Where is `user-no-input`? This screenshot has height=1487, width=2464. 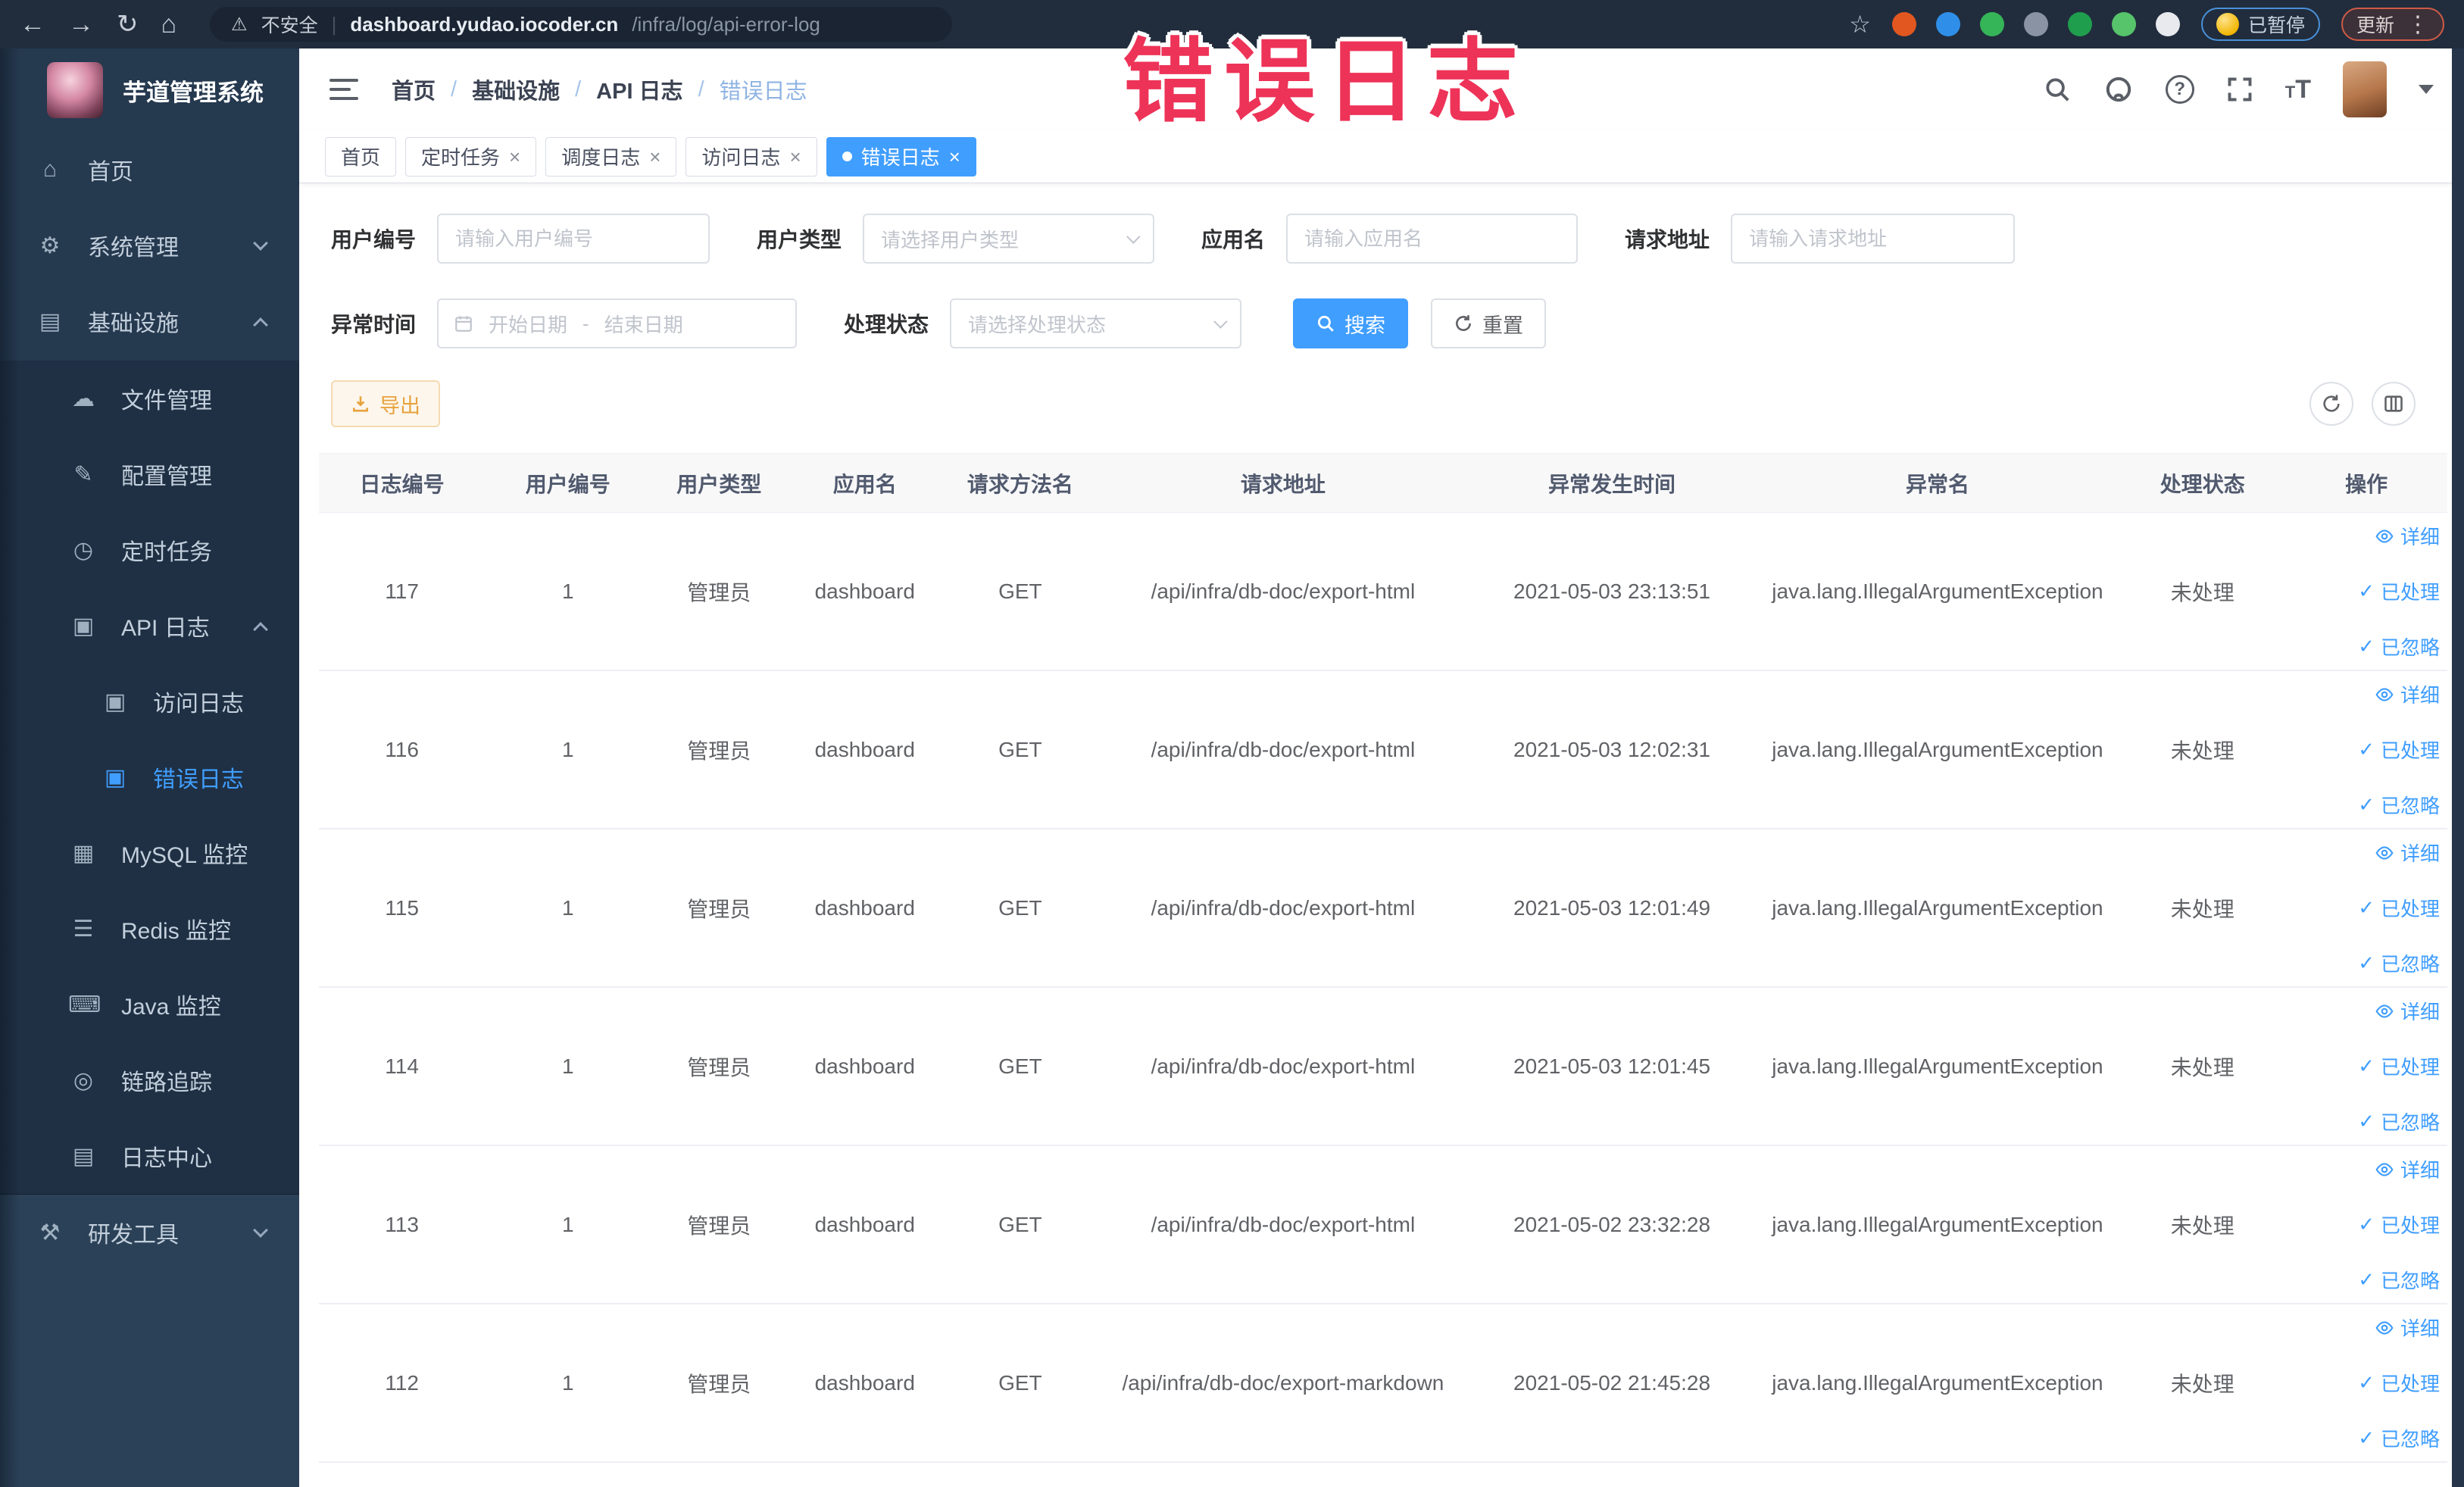
user-no-input is located at coordinates (573, 239).